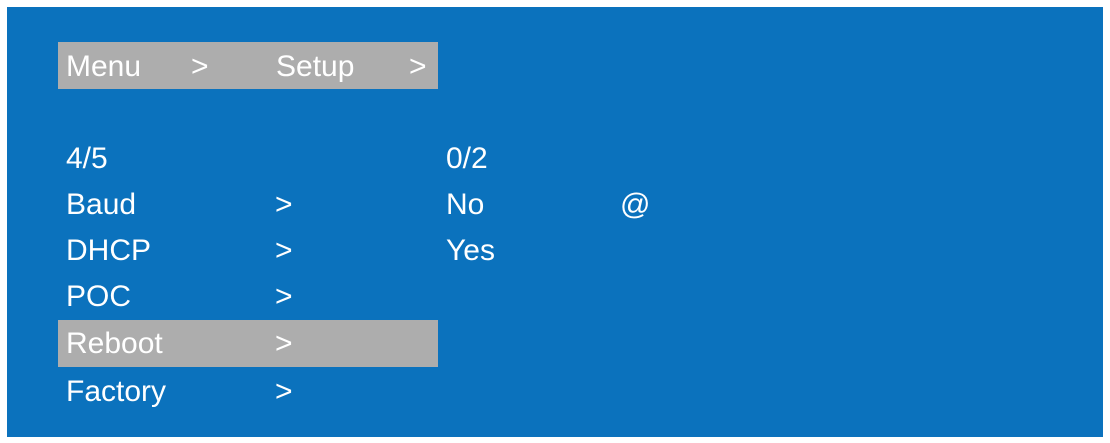 This screenshot has width=1110, height=443. Describe the element at coordinates (467, 158) in the screenshot. I see `right-list-position: 0/2` at that location.